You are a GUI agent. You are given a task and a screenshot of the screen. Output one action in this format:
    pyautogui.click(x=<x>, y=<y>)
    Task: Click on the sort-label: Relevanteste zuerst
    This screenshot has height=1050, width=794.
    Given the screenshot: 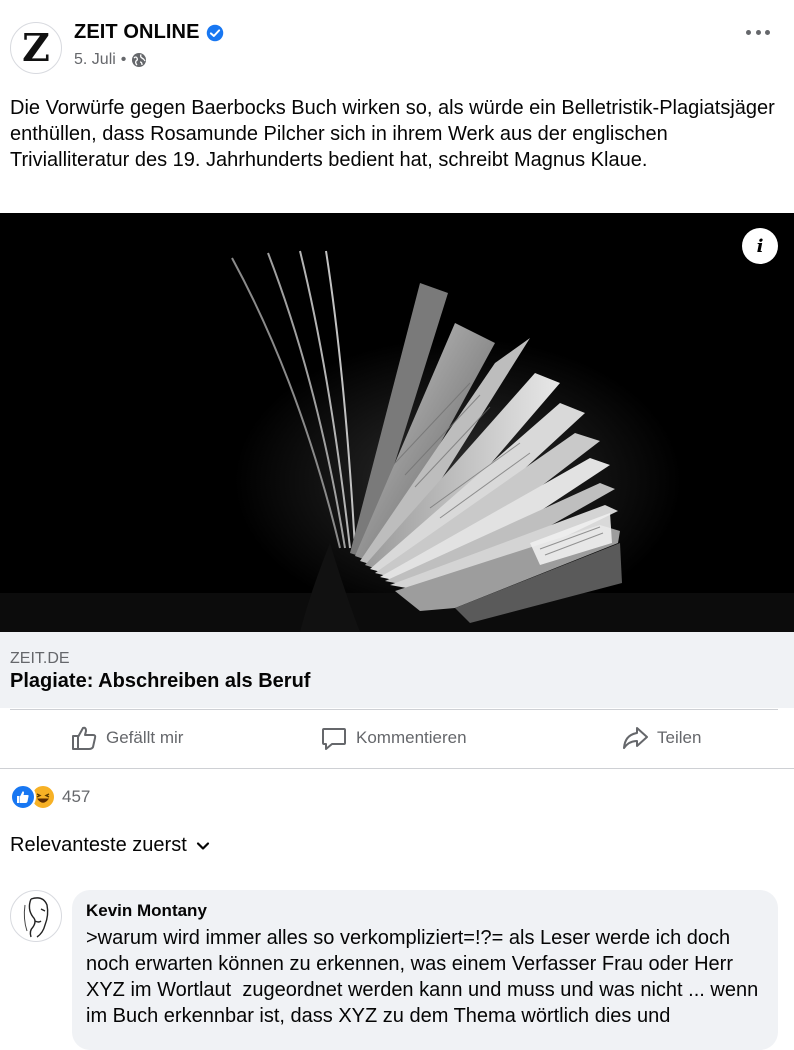 What is the action you would take?
    pyautogui.click(x=98, y=845)
    